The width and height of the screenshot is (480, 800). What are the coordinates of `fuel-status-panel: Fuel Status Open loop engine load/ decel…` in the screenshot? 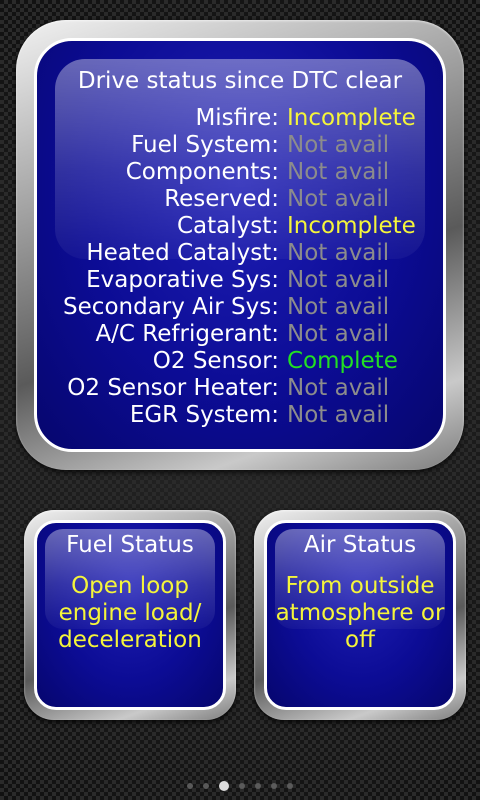 It's located at (130, 615).